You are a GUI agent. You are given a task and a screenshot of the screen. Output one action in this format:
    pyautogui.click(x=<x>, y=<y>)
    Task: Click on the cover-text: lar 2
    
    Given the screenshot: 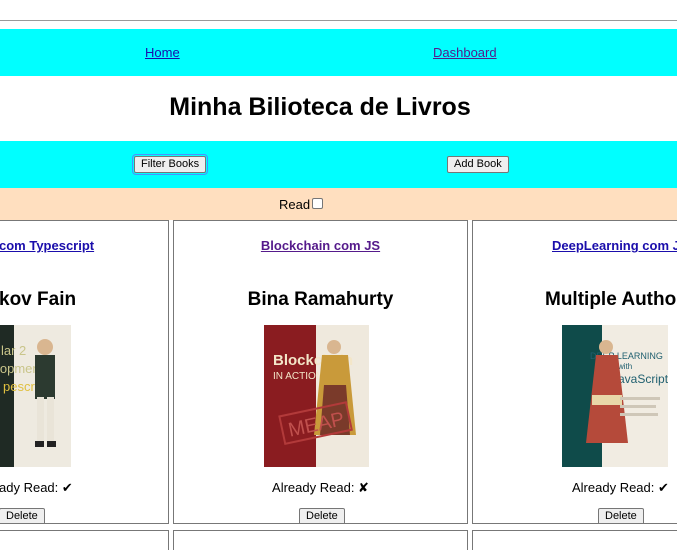 What is the action you would take?
    pyautogui.click(x=13, y=350)
    